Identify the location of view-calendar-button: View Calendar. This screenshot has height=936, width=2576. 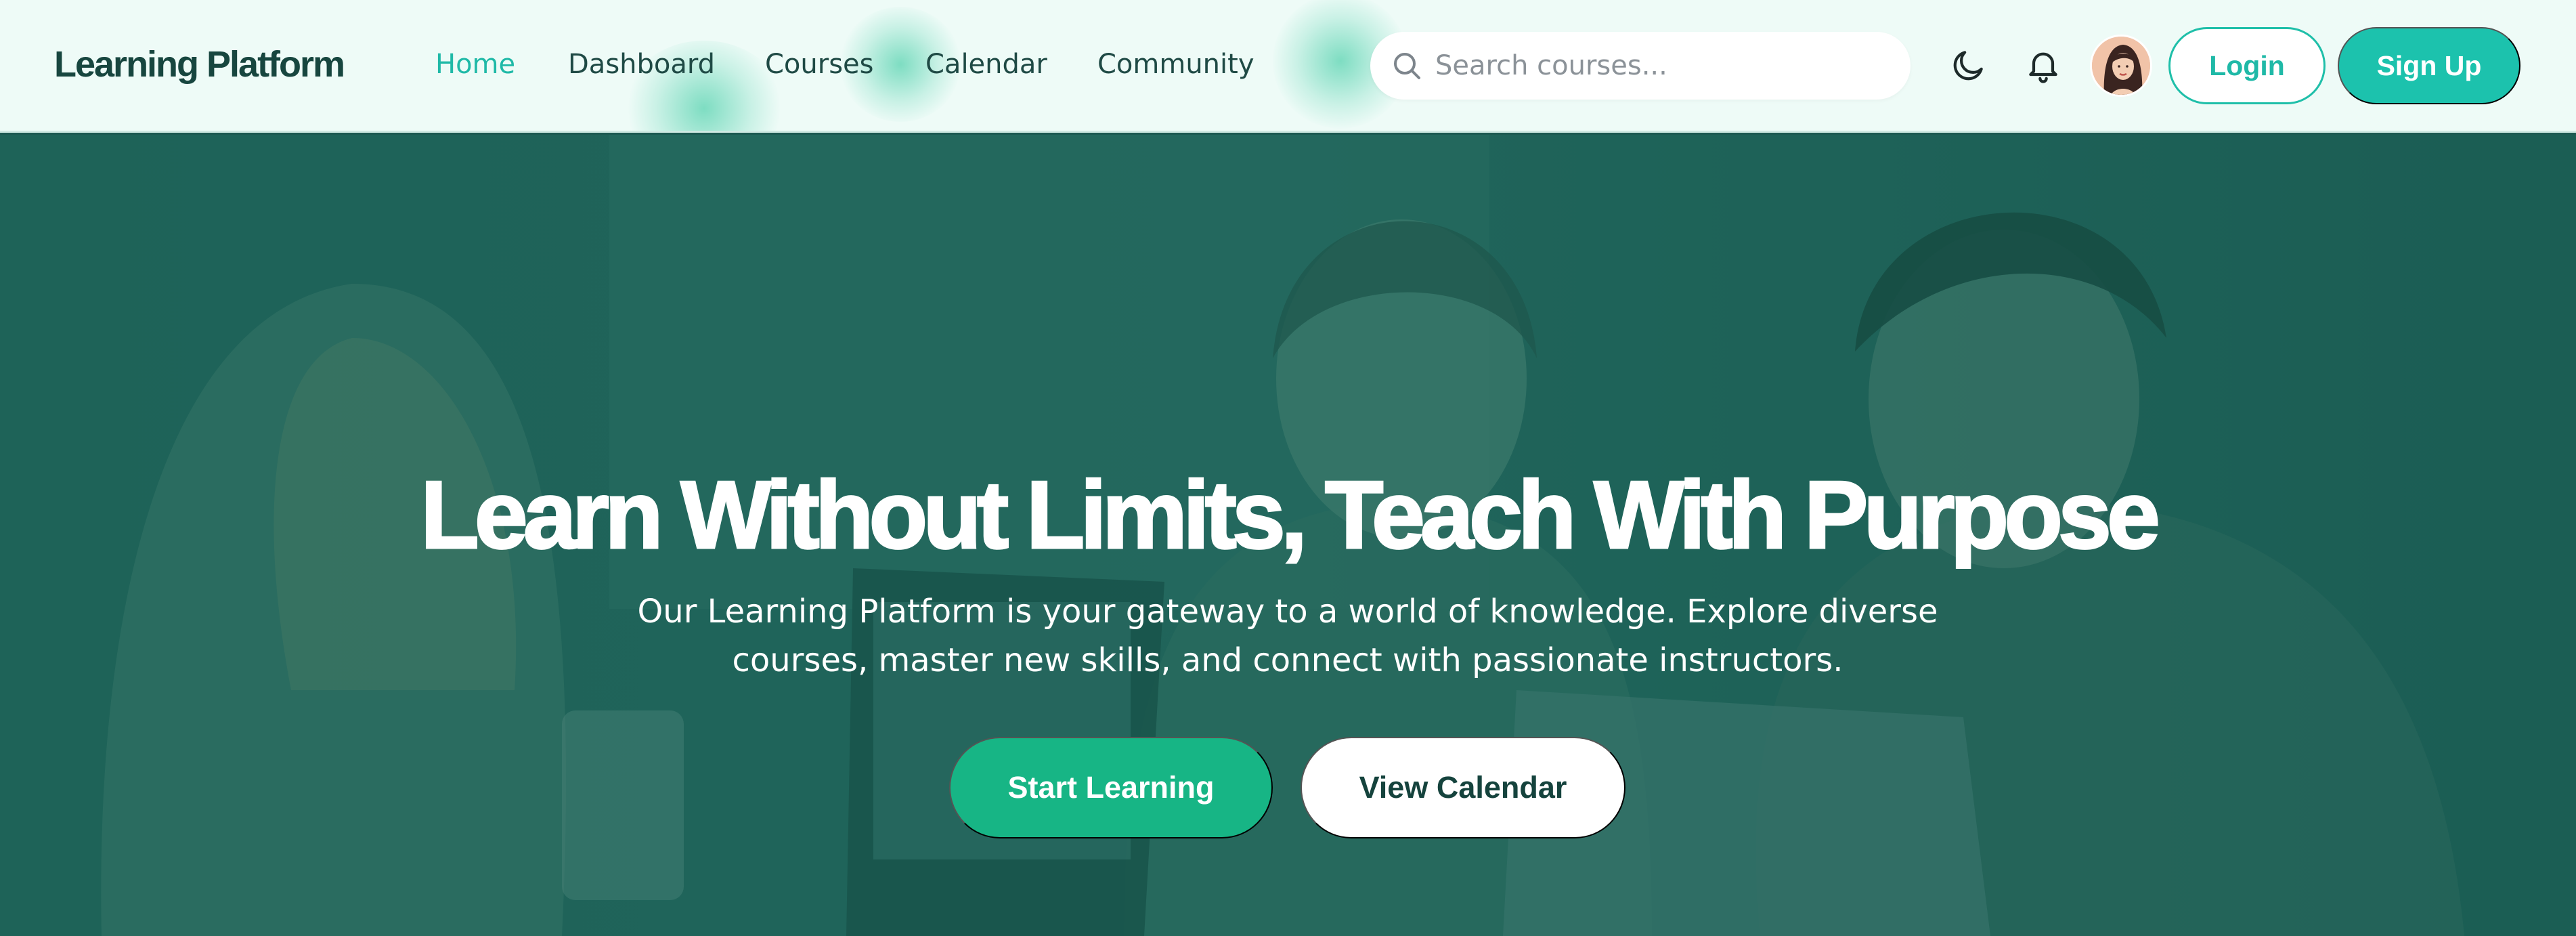
(1463, 788).